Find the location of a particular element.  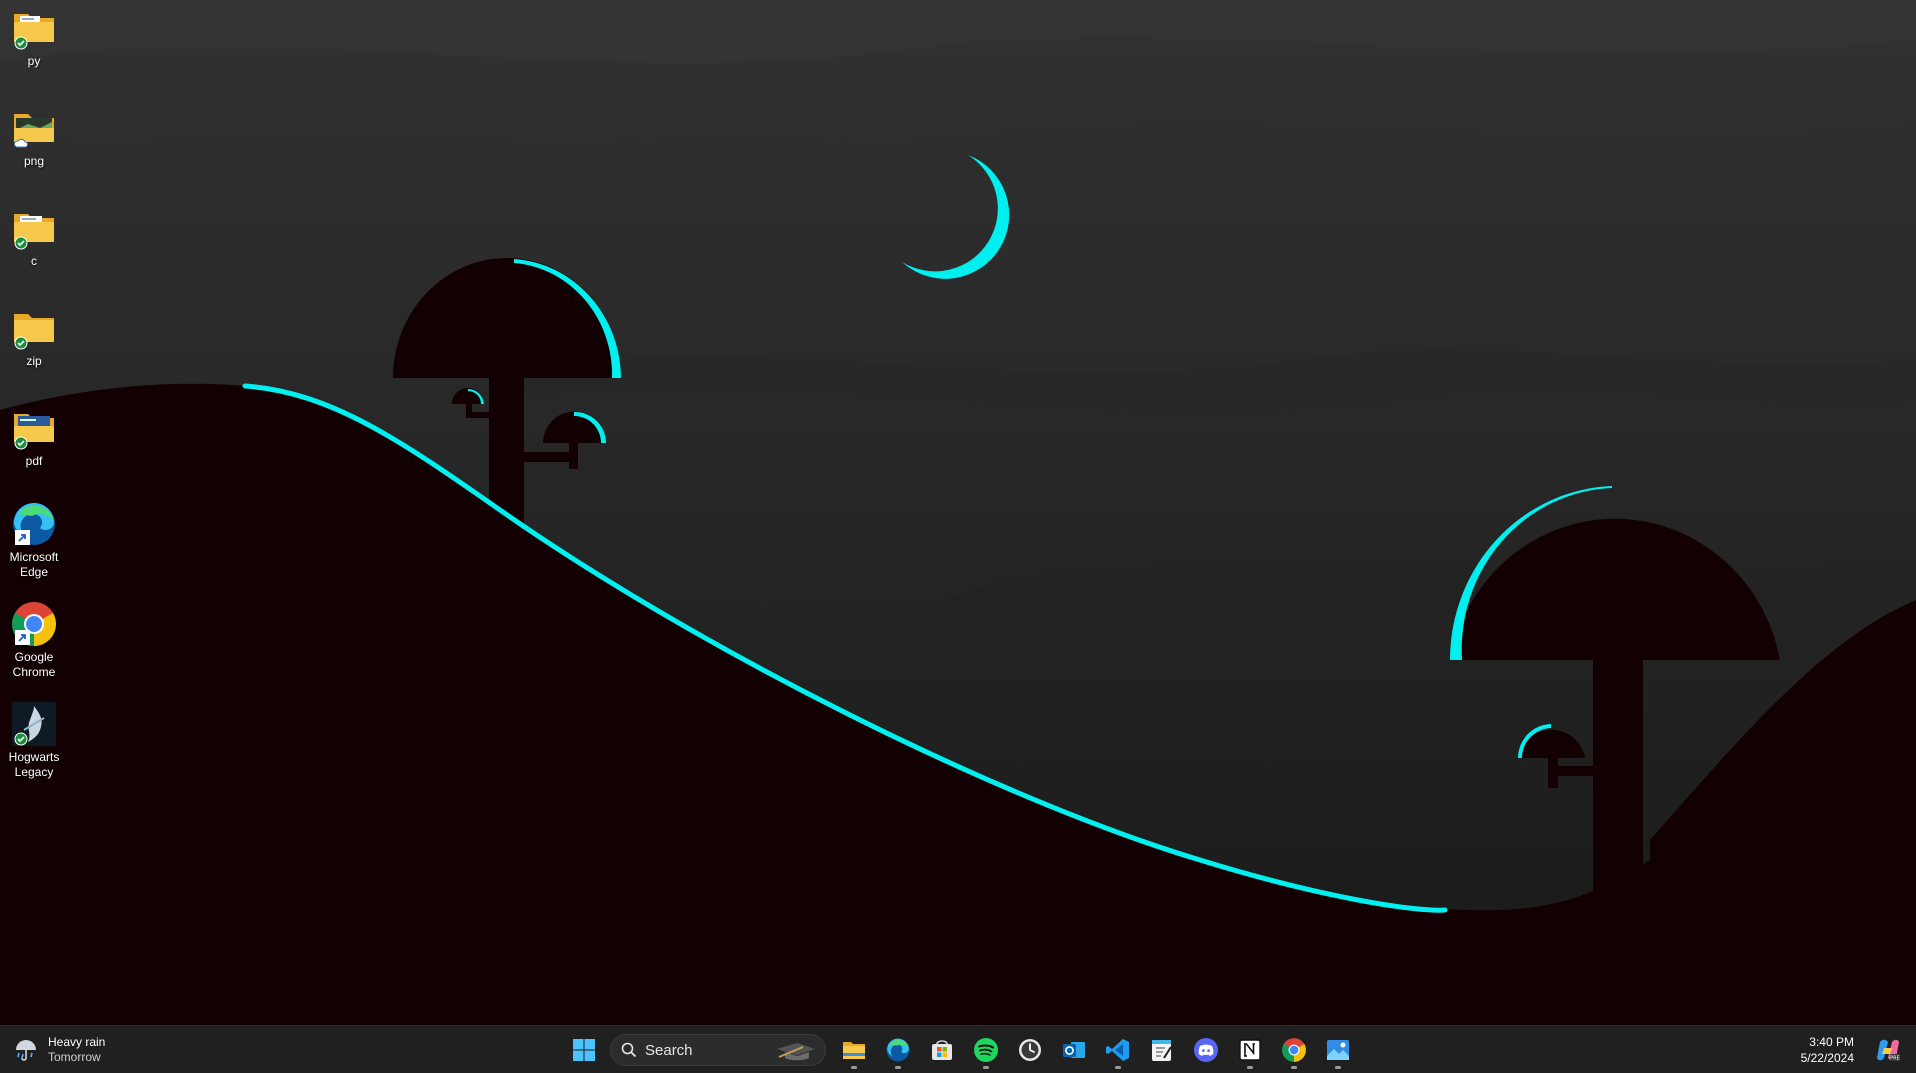

desktop-icon-png: png is located at coordinates (34, 136).